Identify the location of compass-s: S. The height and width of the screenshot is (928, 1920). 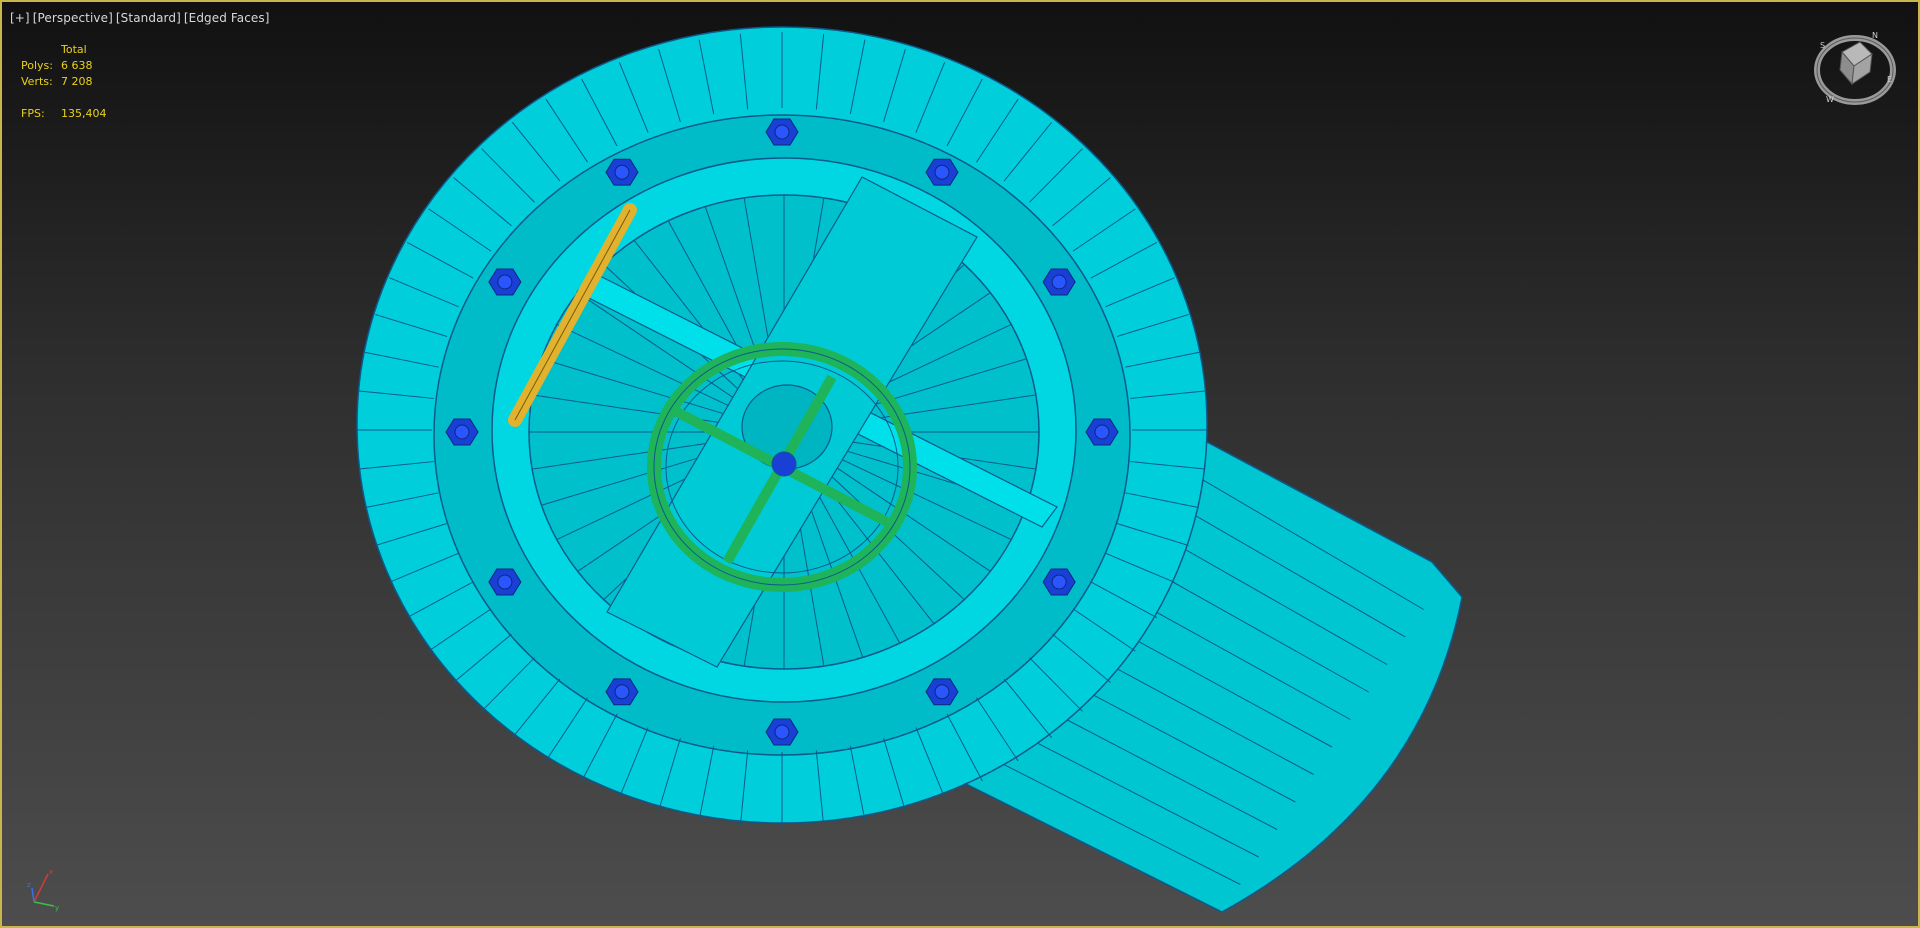
(1822, 45).